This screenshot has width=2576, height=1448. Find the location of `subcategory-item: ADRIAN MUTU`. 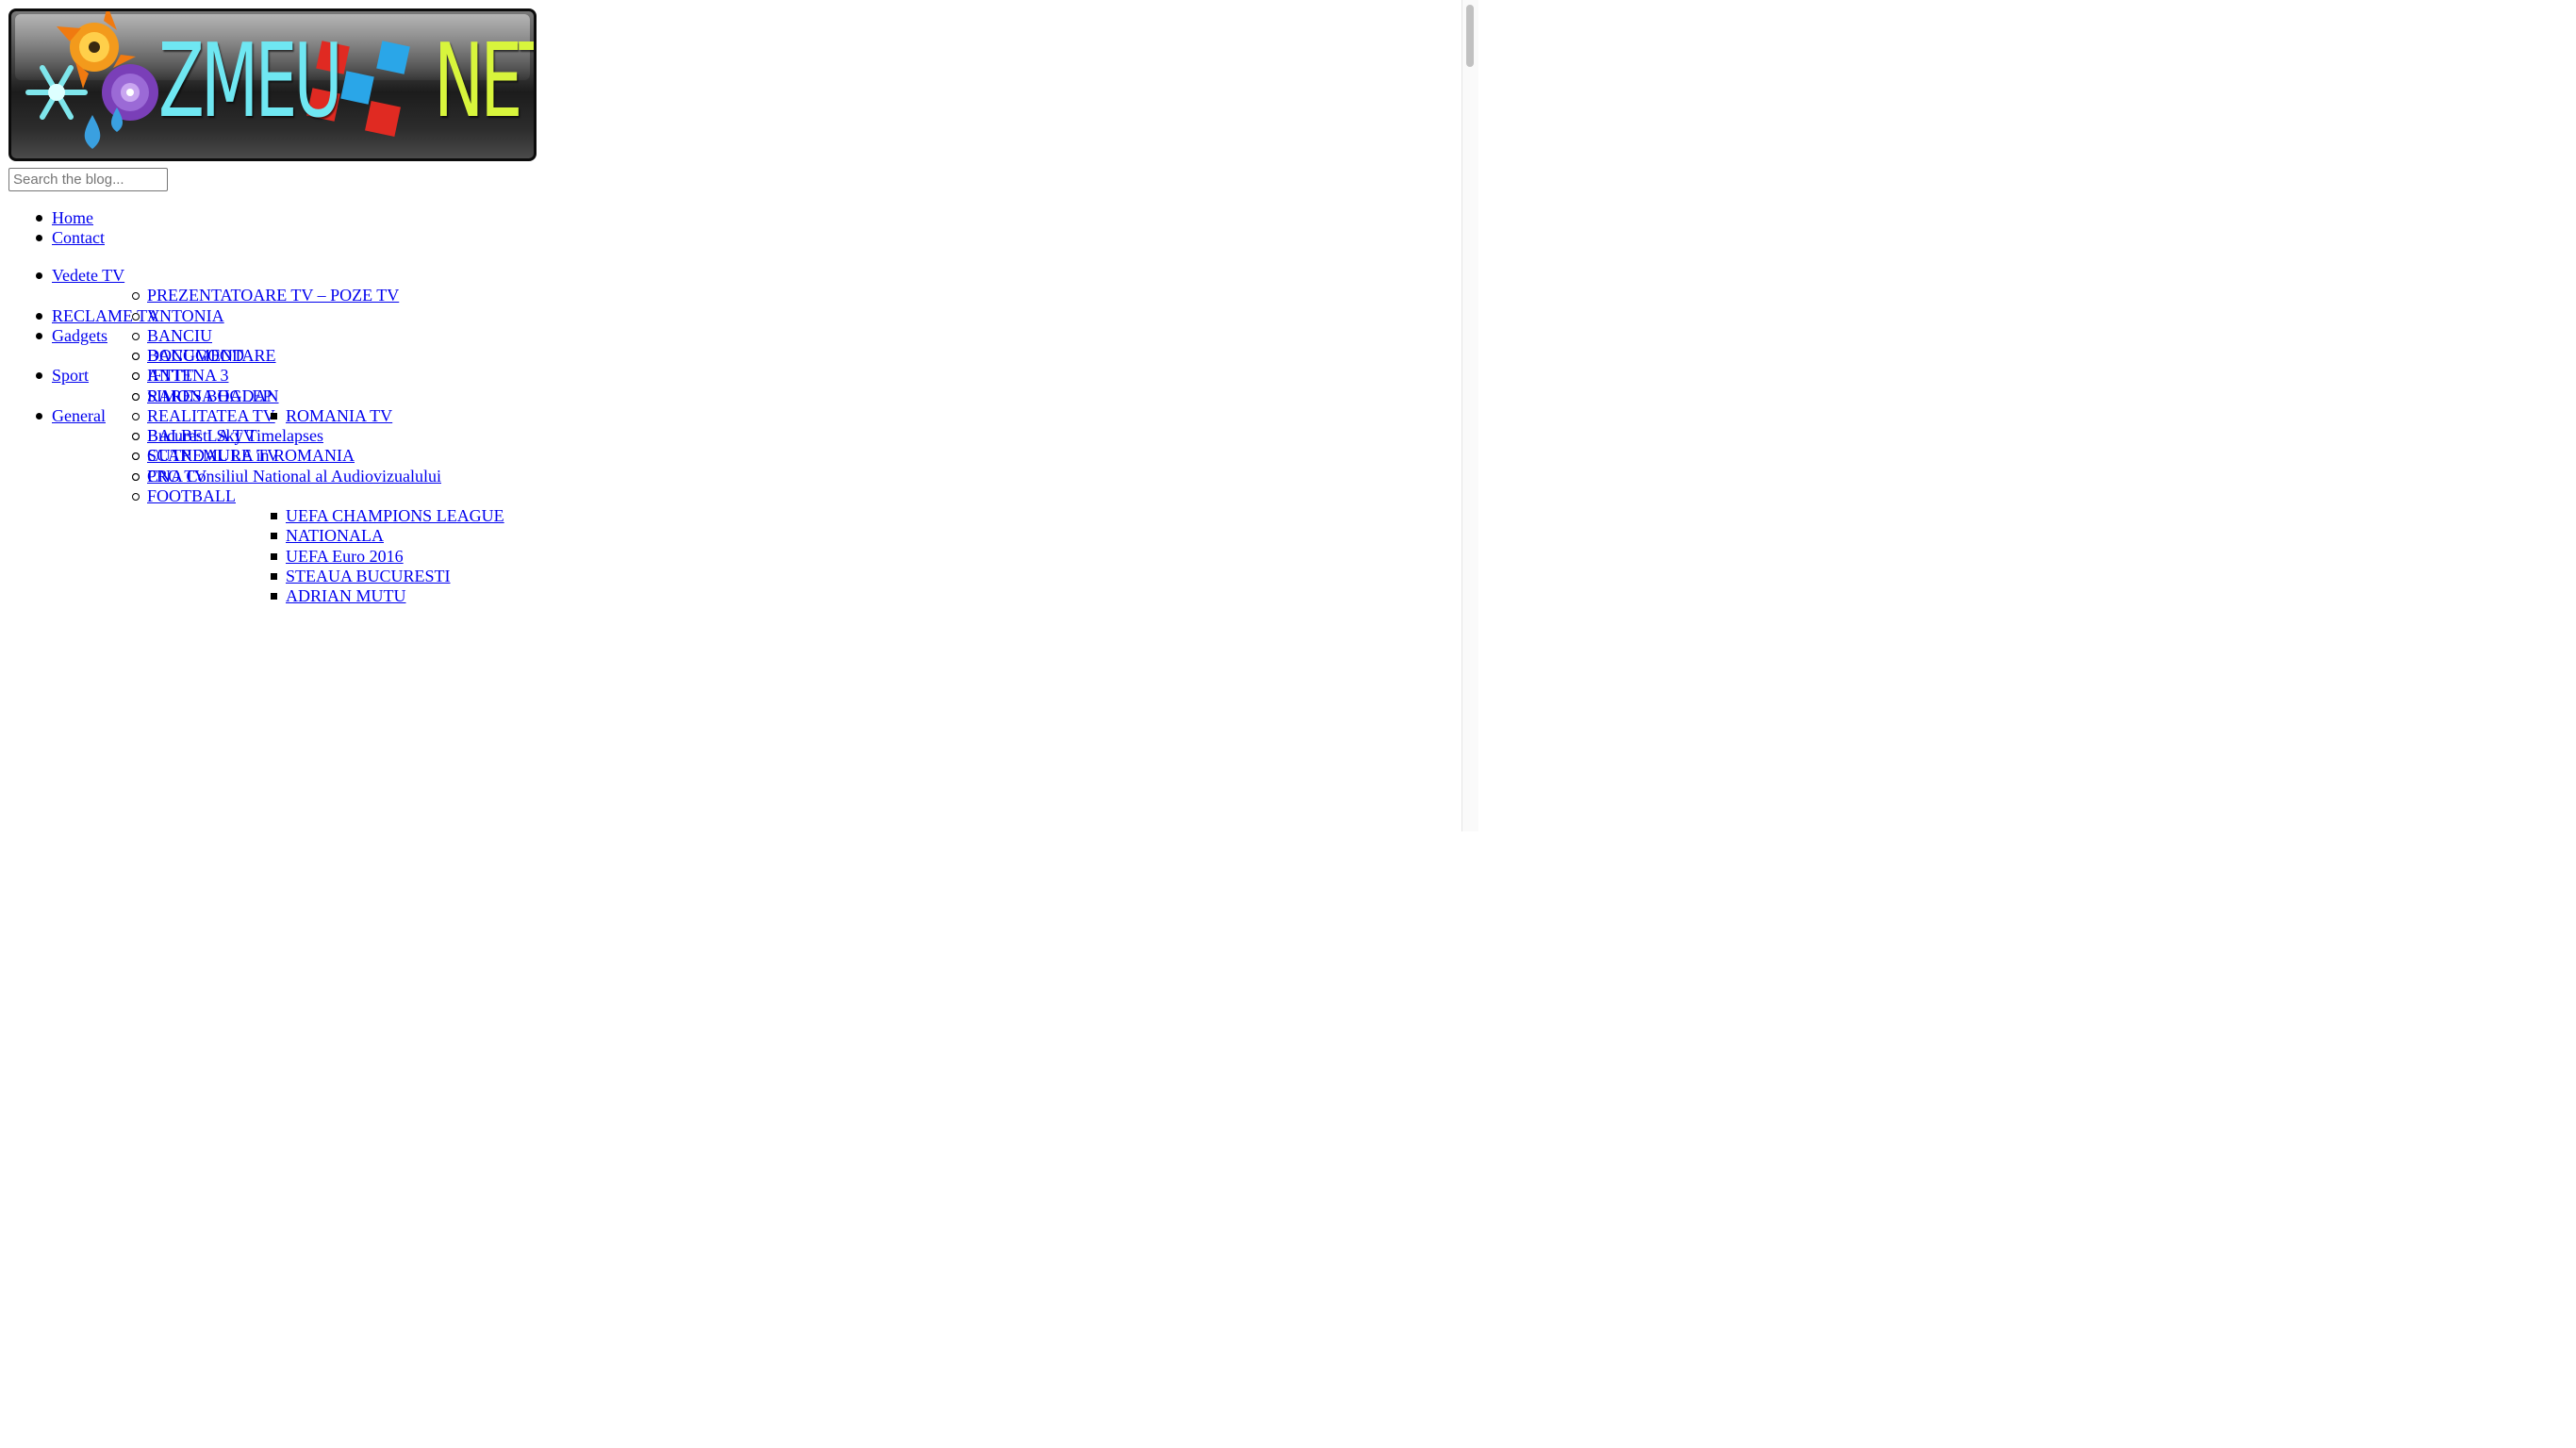

subcategory-item: ADRIAN MUTU is located at coordinates (325, 596).